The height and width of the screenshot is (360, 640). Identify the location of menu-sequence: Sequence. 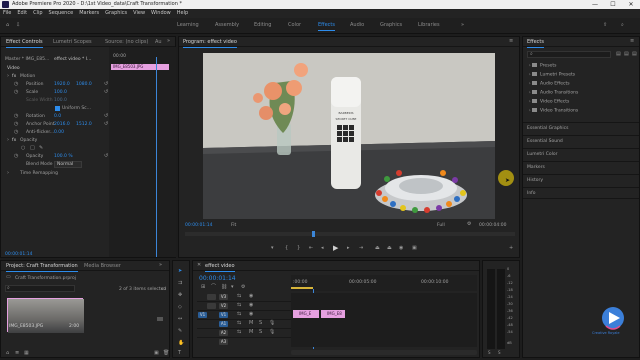
(61, 13).